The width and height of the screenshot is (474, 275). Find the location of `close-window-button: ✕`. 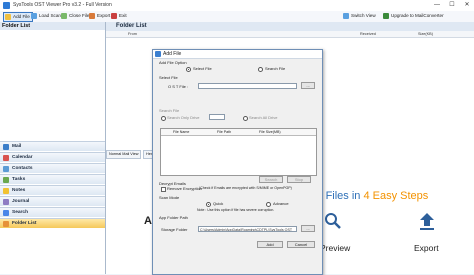

close-window-button: ✕ is located at coordinates (467, 5).